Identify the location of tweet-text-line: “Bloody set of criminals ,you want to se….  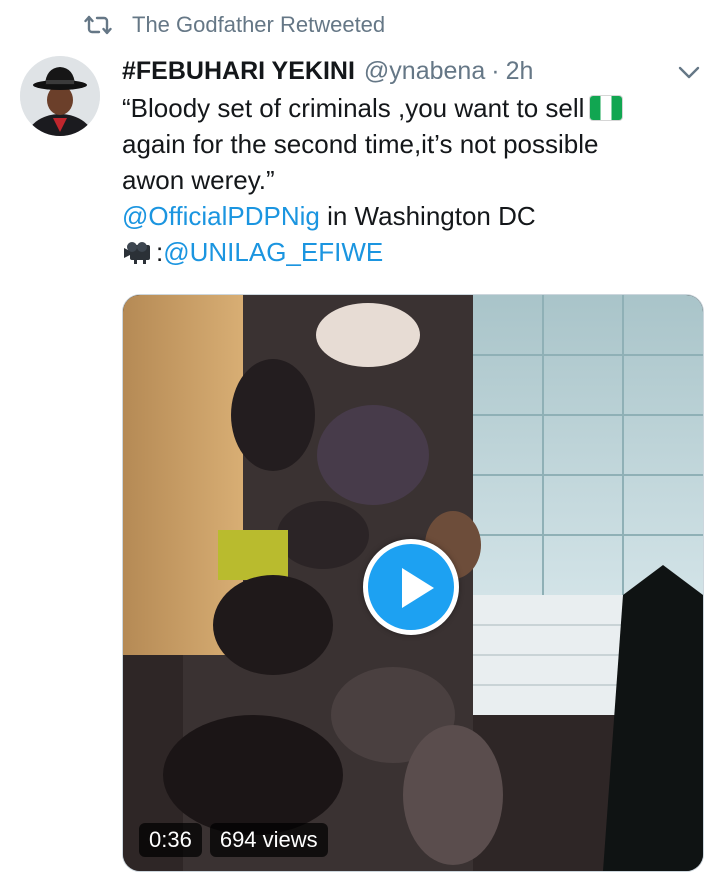
(412, 108).